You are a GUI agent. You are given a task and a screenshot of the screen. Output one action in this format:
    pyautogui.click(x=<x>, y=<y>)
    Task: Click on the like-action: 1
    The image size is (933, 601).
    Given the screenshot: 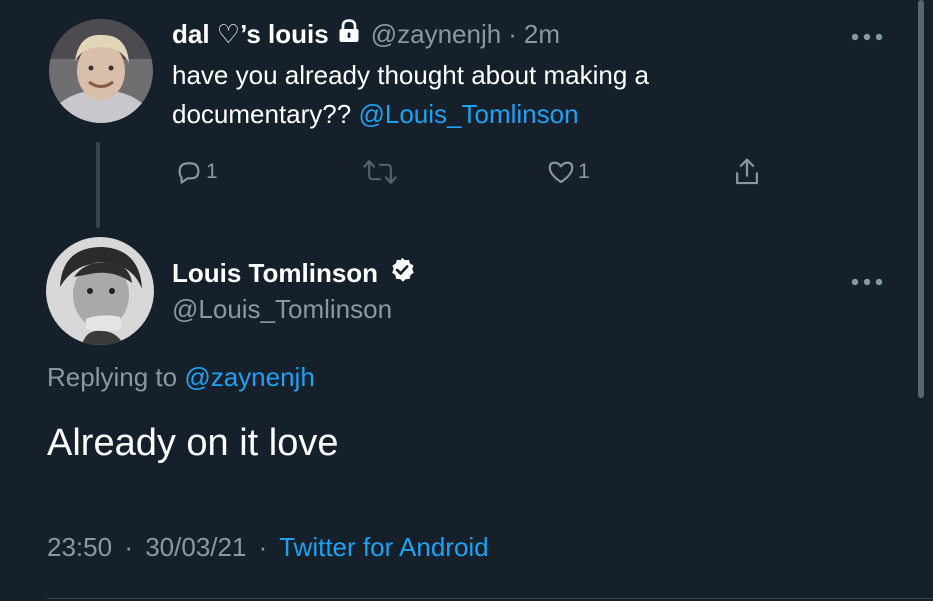 What is the action you would take?
    pyautogui.click(x=568, y=172)
    